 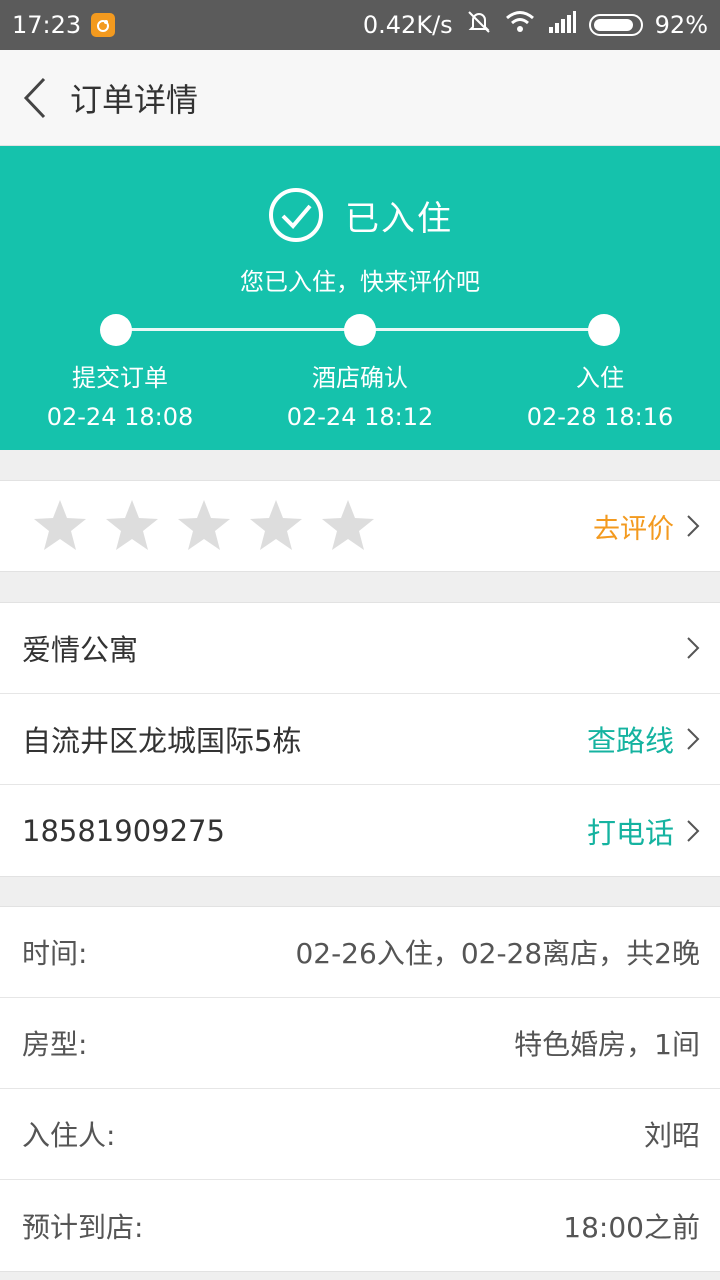 What do you see at coordinates (633, 529) in the screenshot?
I see `go-review-label: 去评价` at bounding box center [633, 529].